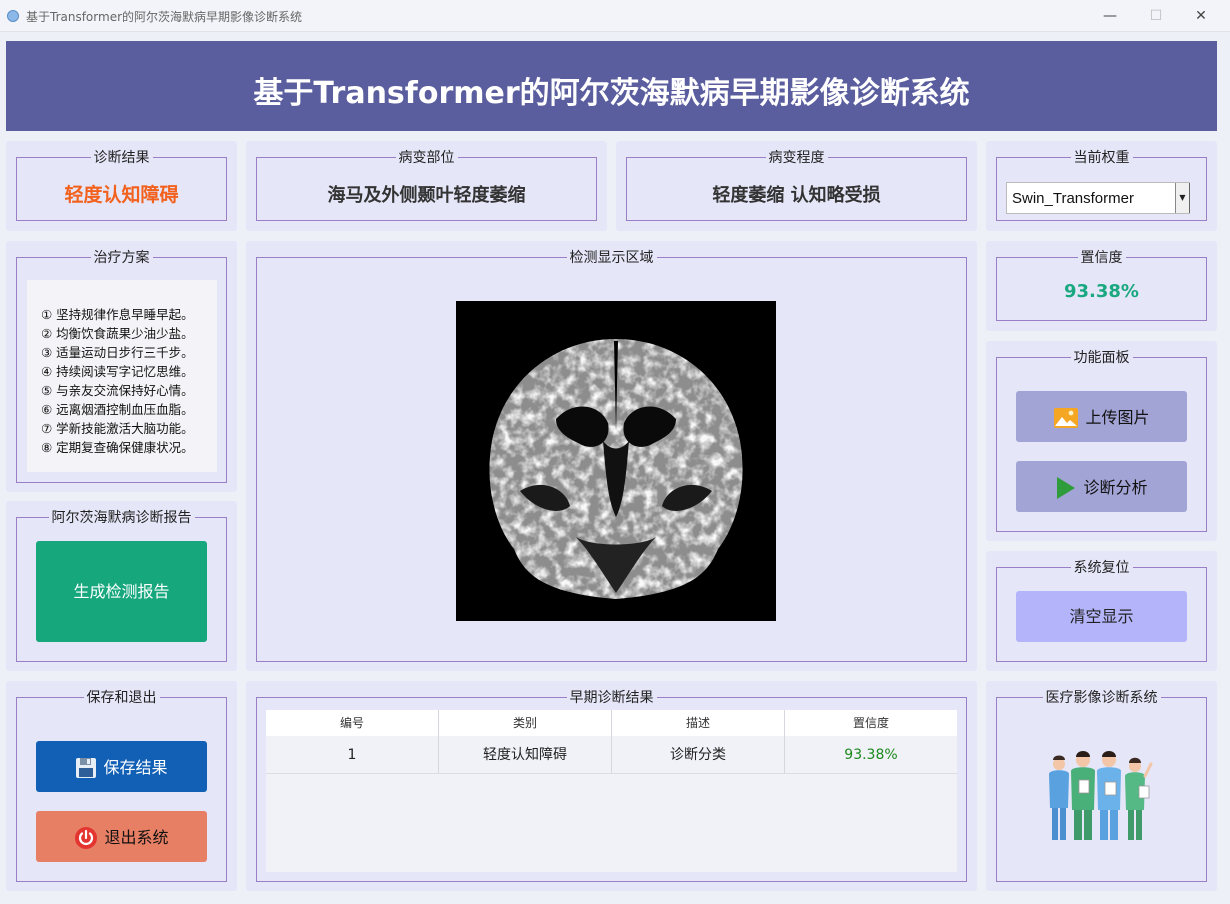 The width and height of the screenshot is (1230, 904). Describe the element at coordinates (611, 258) in the screenshot. I see `display-label: 检测显示区域` at that location.